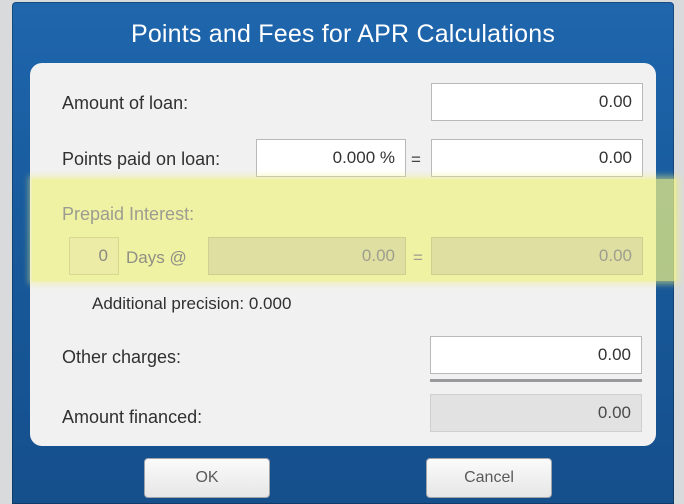 The width and height of the screenshot is (684, 504). Describe the element at coordinates (192, 303) in the screenshot. I see `additional-precision-text: Additional precision: 0.000` at that location.